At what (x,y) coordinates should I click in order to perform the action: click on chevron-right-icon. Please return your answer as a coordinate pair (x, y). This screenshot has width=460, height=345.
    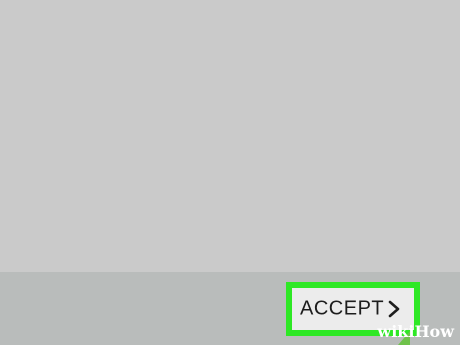
    Looking at the image, I should click on (394, 309).